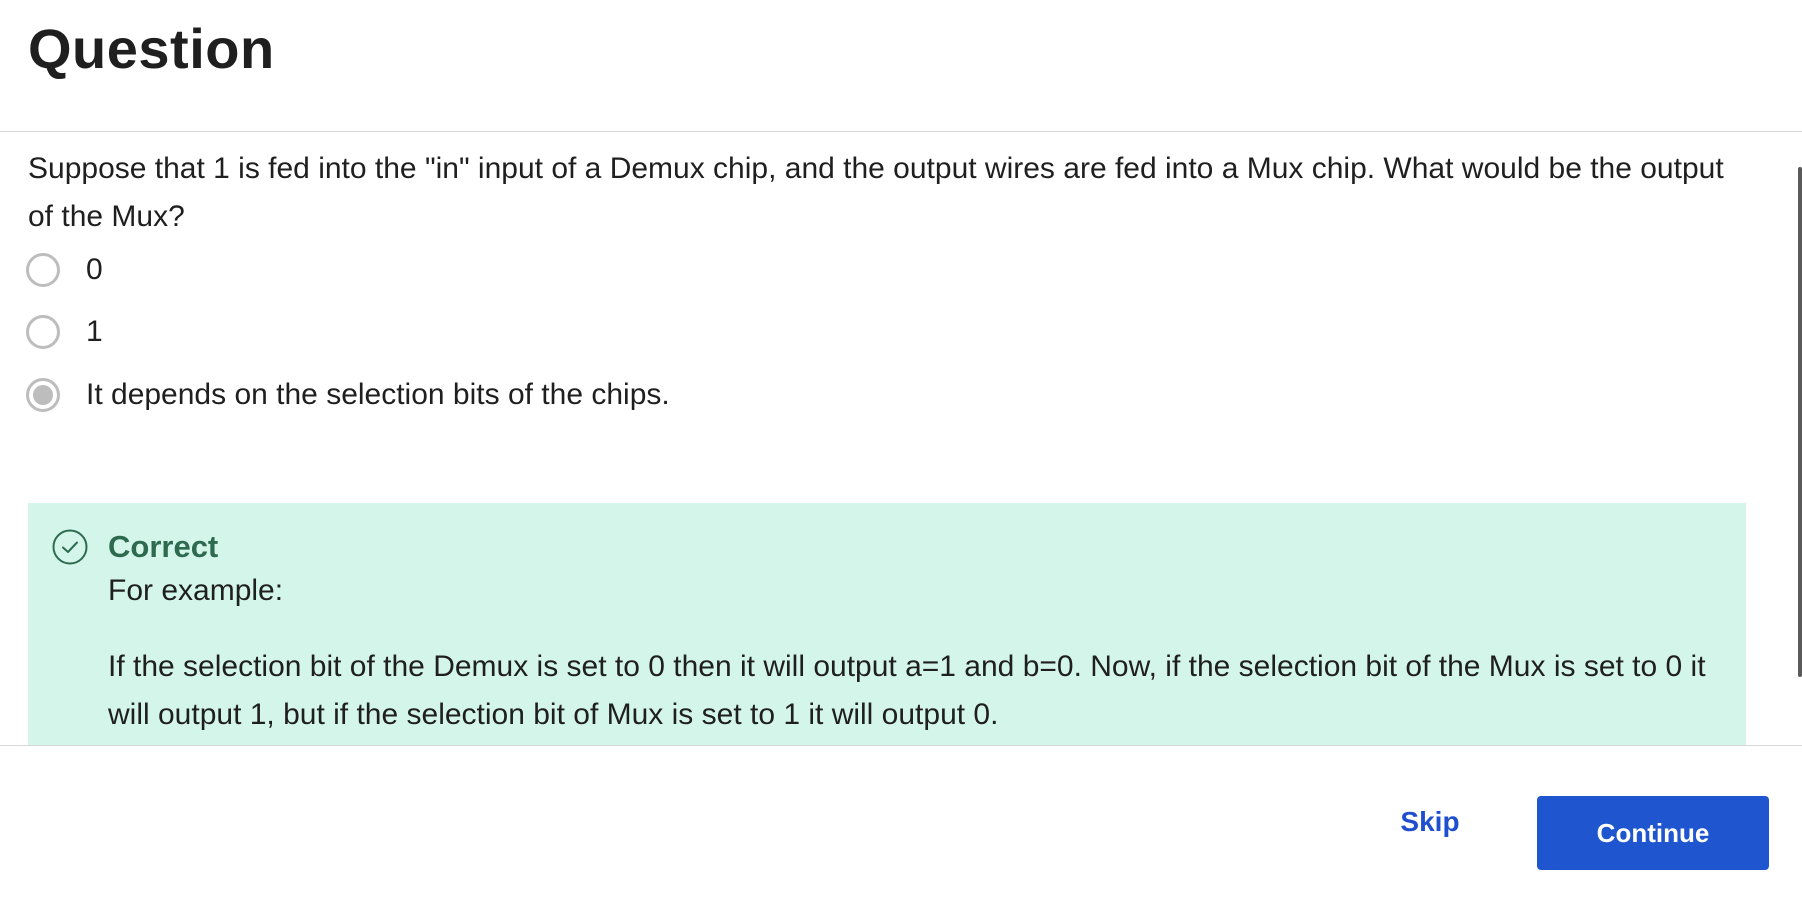 Image resolution: width=1802 pixels, height=910 pixels. What do you see at coordinates (1800, 422) in the screenshot?
I see `scrollbar` at bounding box center [1800, 422].